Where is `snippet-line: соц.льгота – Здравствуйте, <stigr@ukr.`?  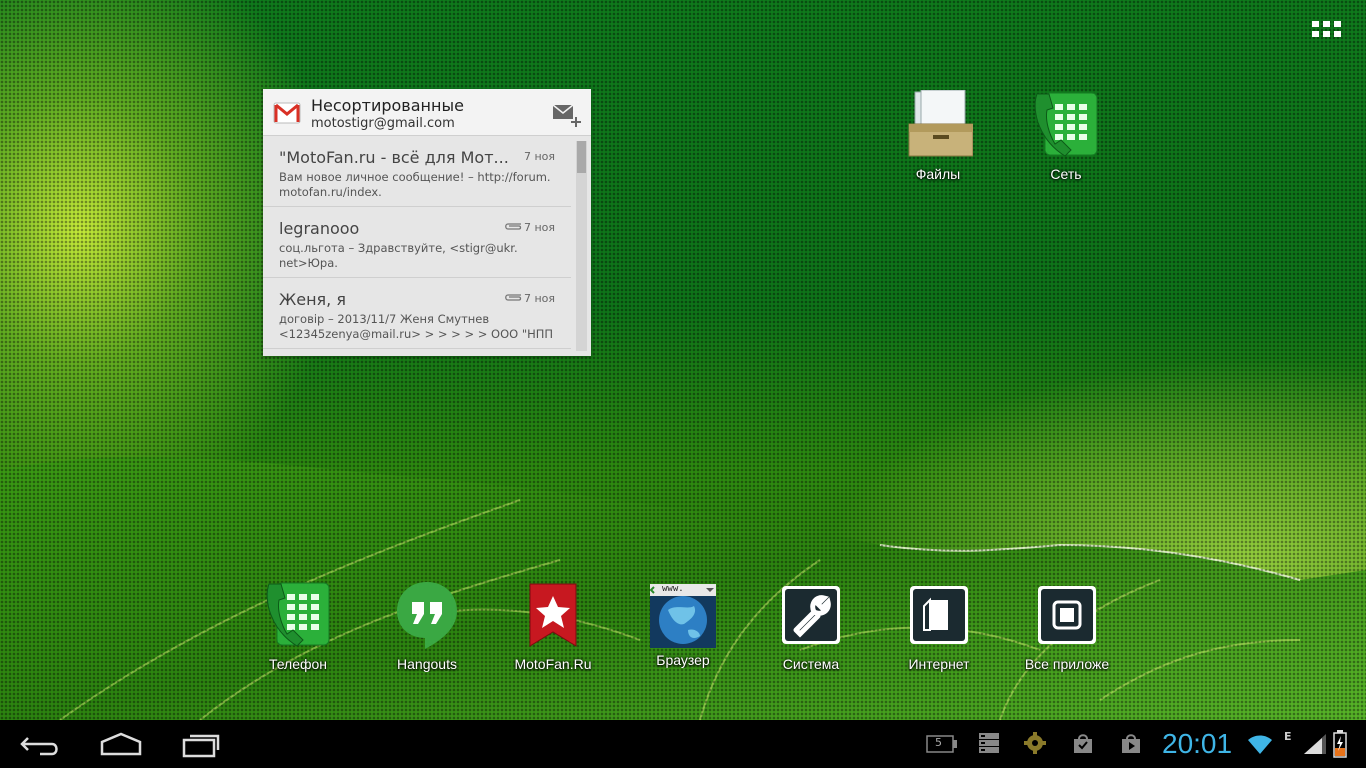 snippet-line: соц.льгота – Здравствуйте, <stigr@ukr. is located at coordinates (398, 248).